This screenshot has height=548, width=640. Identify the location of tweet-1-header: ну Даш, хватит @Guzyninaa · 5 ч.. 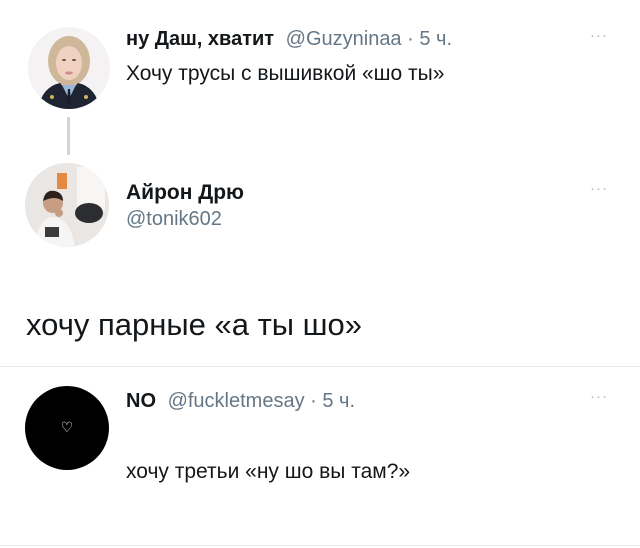
(289, 39).